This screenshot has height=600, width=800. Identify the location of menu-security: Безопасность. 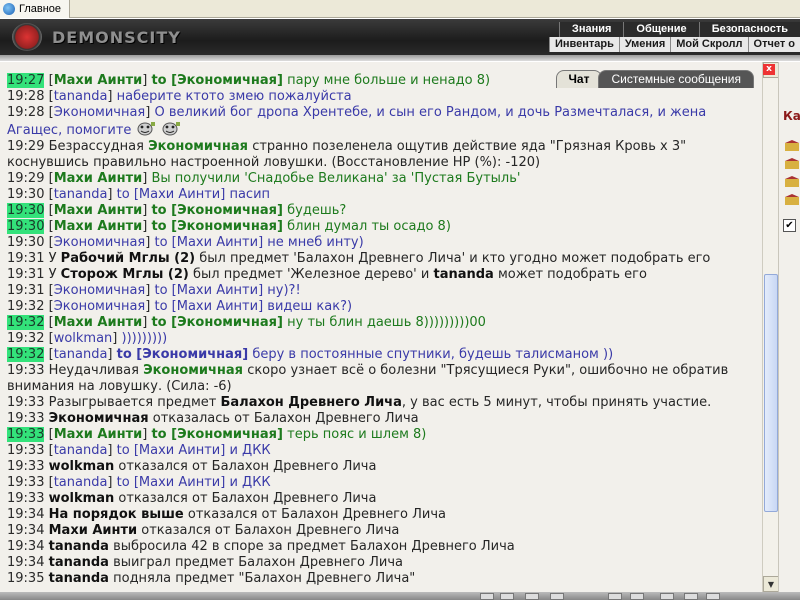
(749, 29).